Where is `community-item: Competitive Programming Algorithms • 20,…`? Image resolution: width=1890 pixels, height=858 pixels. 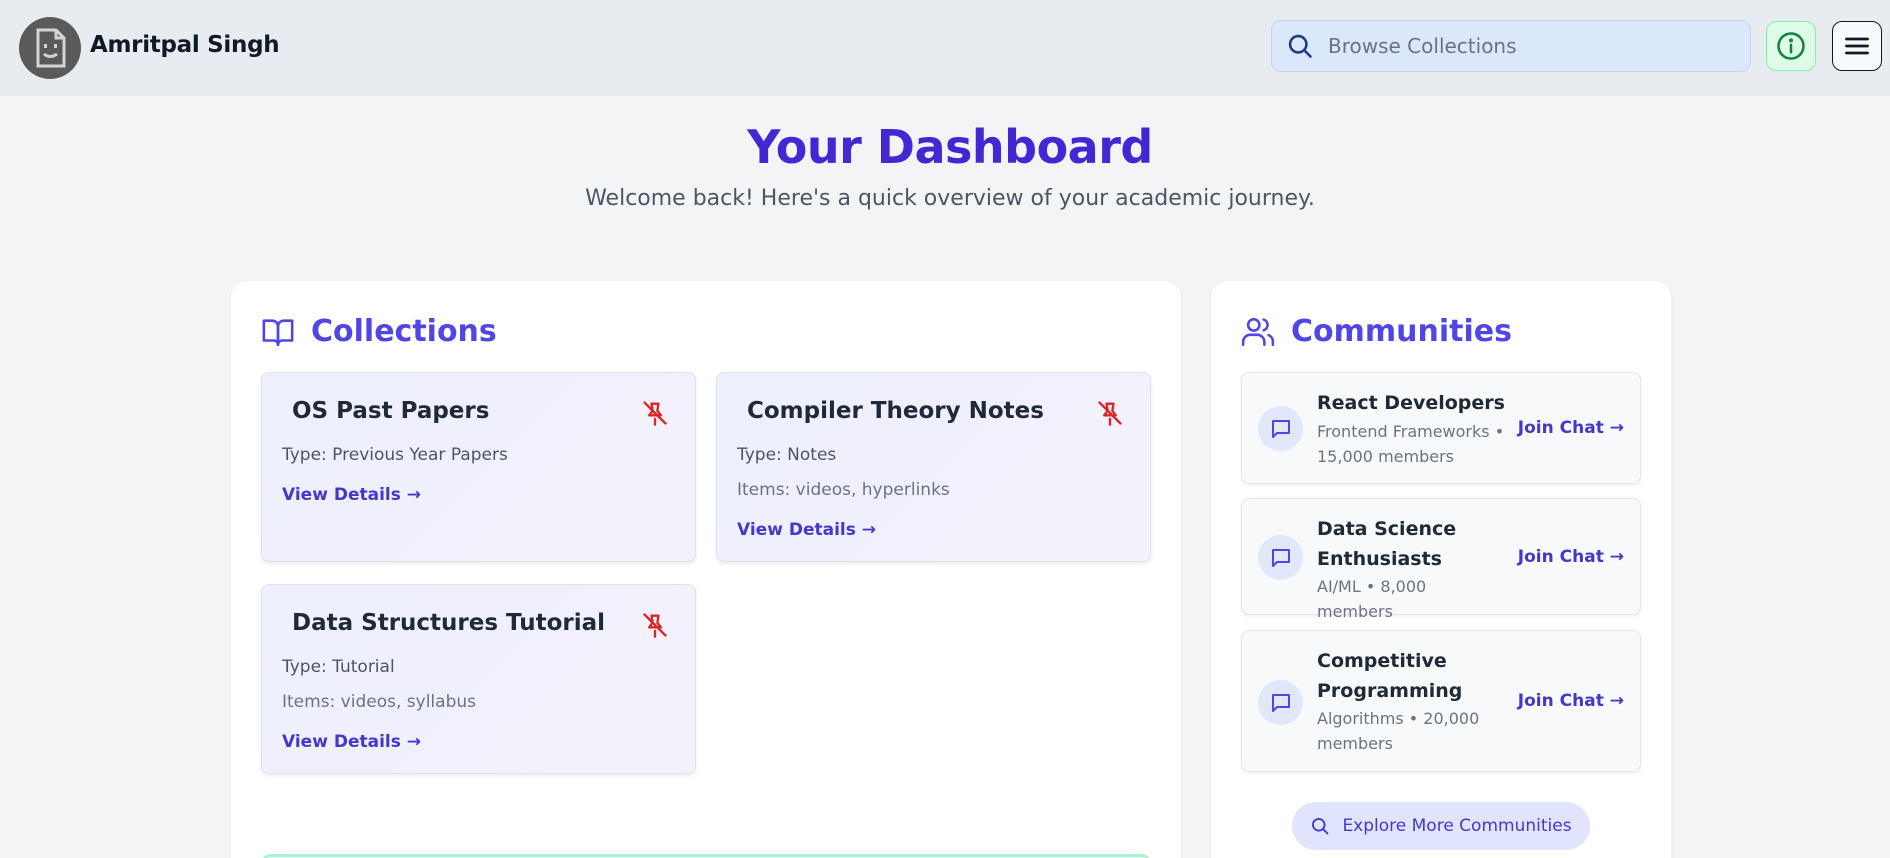
community-item: Competitive Programming Algorithms • 20,… is located at coordinates (1441, 701).